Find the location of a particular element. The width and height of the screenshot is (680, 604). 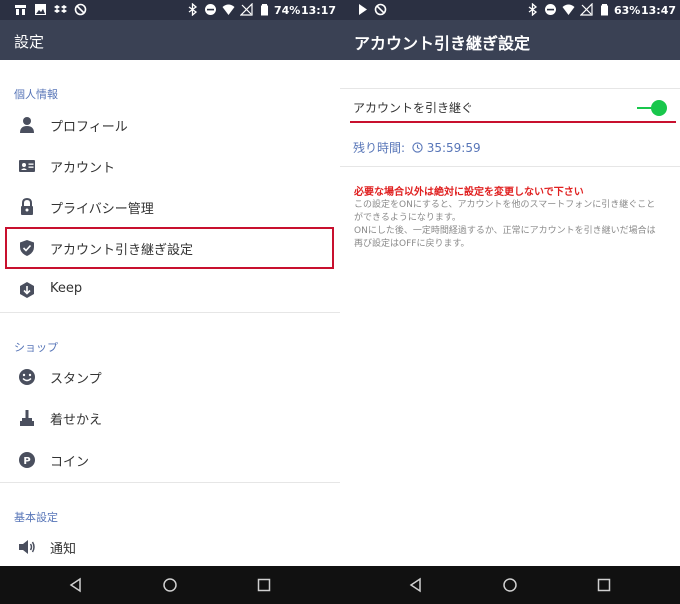

highlight-underline is located at coordinates (513, 122).